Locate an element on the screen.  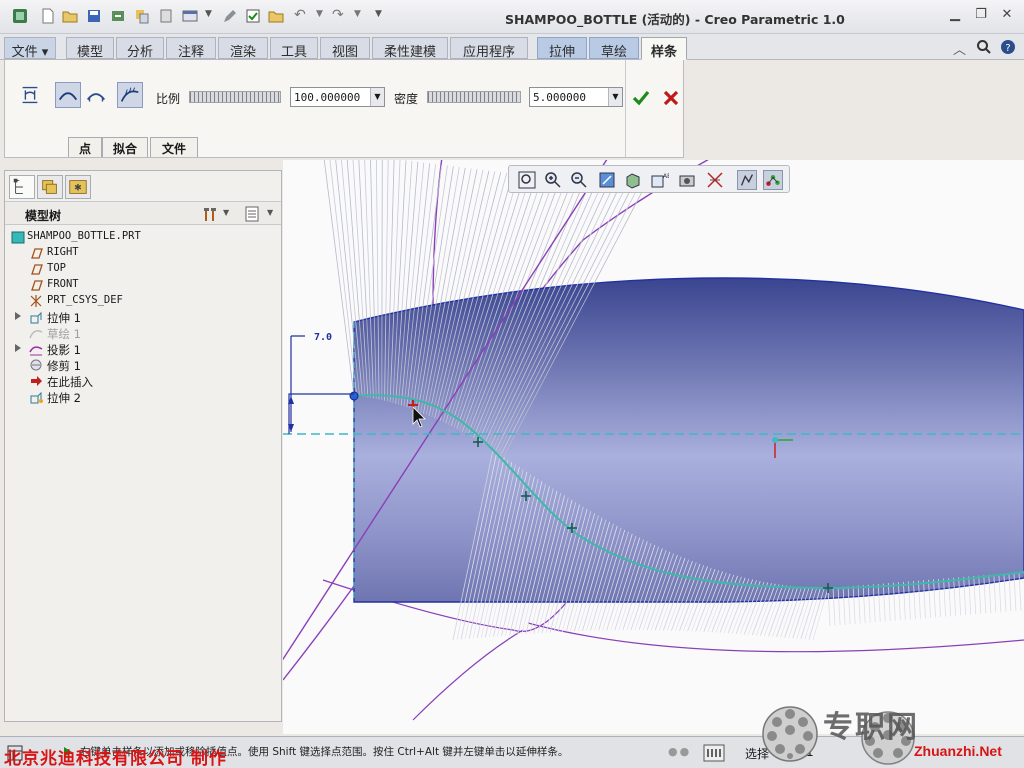
windows-icon is located at coordinates (190, 16).